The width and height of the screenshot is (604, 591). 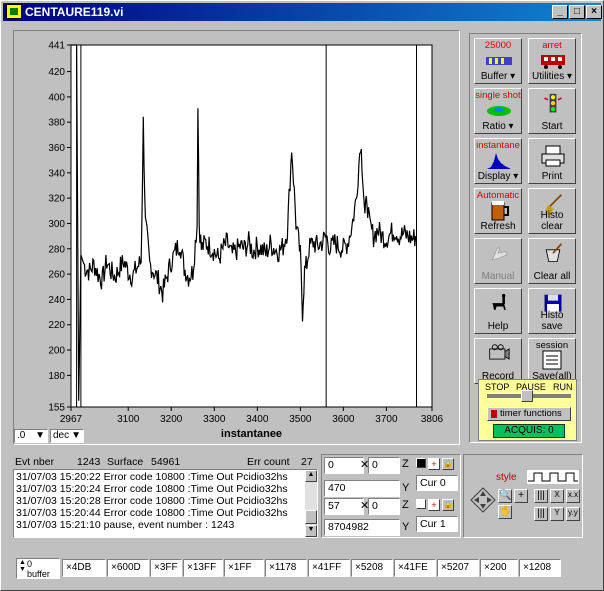 I want to click on cursor0-y-label: Y, so click(x=406, y=488).